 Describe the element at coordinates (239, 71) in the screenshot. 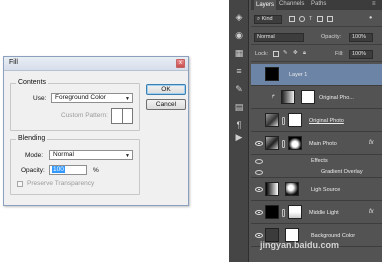

I see `sliders-icon: ≡` at that location.